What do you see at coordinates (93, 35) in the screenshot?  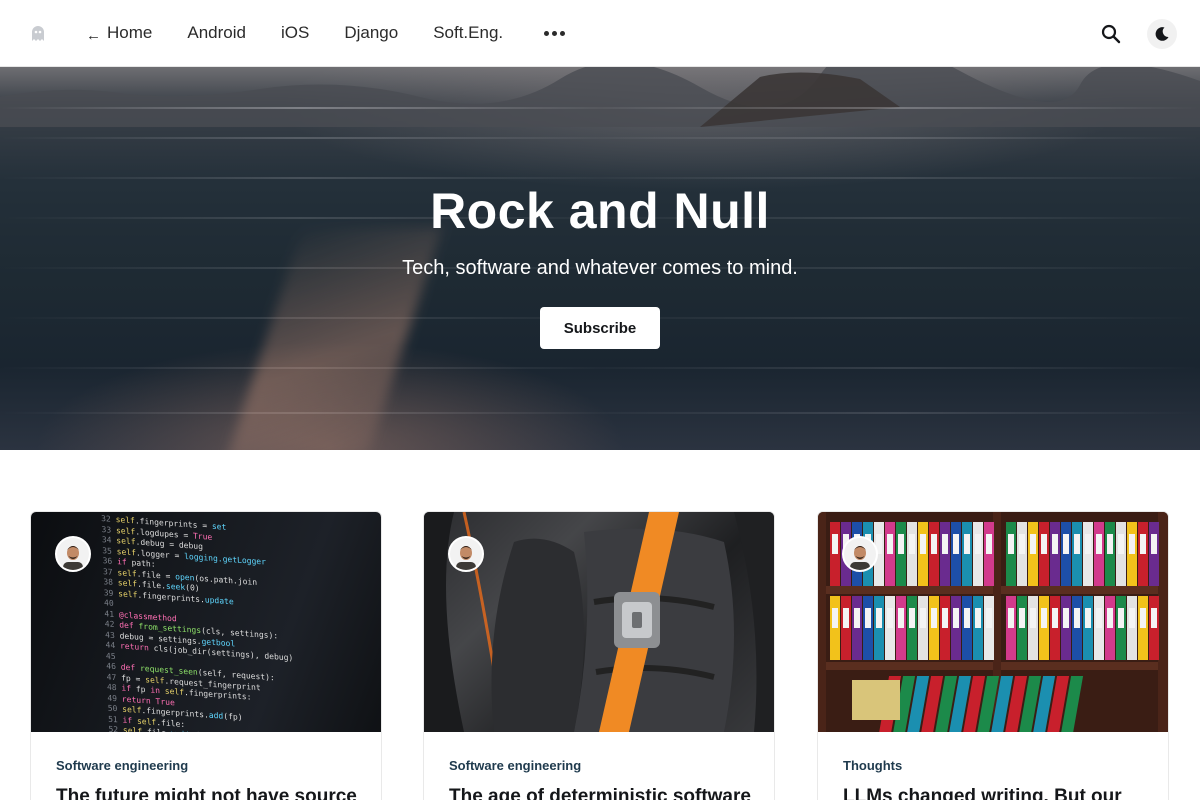 I see `left-arrow-icon: ←` at bounding box center [93, 35].